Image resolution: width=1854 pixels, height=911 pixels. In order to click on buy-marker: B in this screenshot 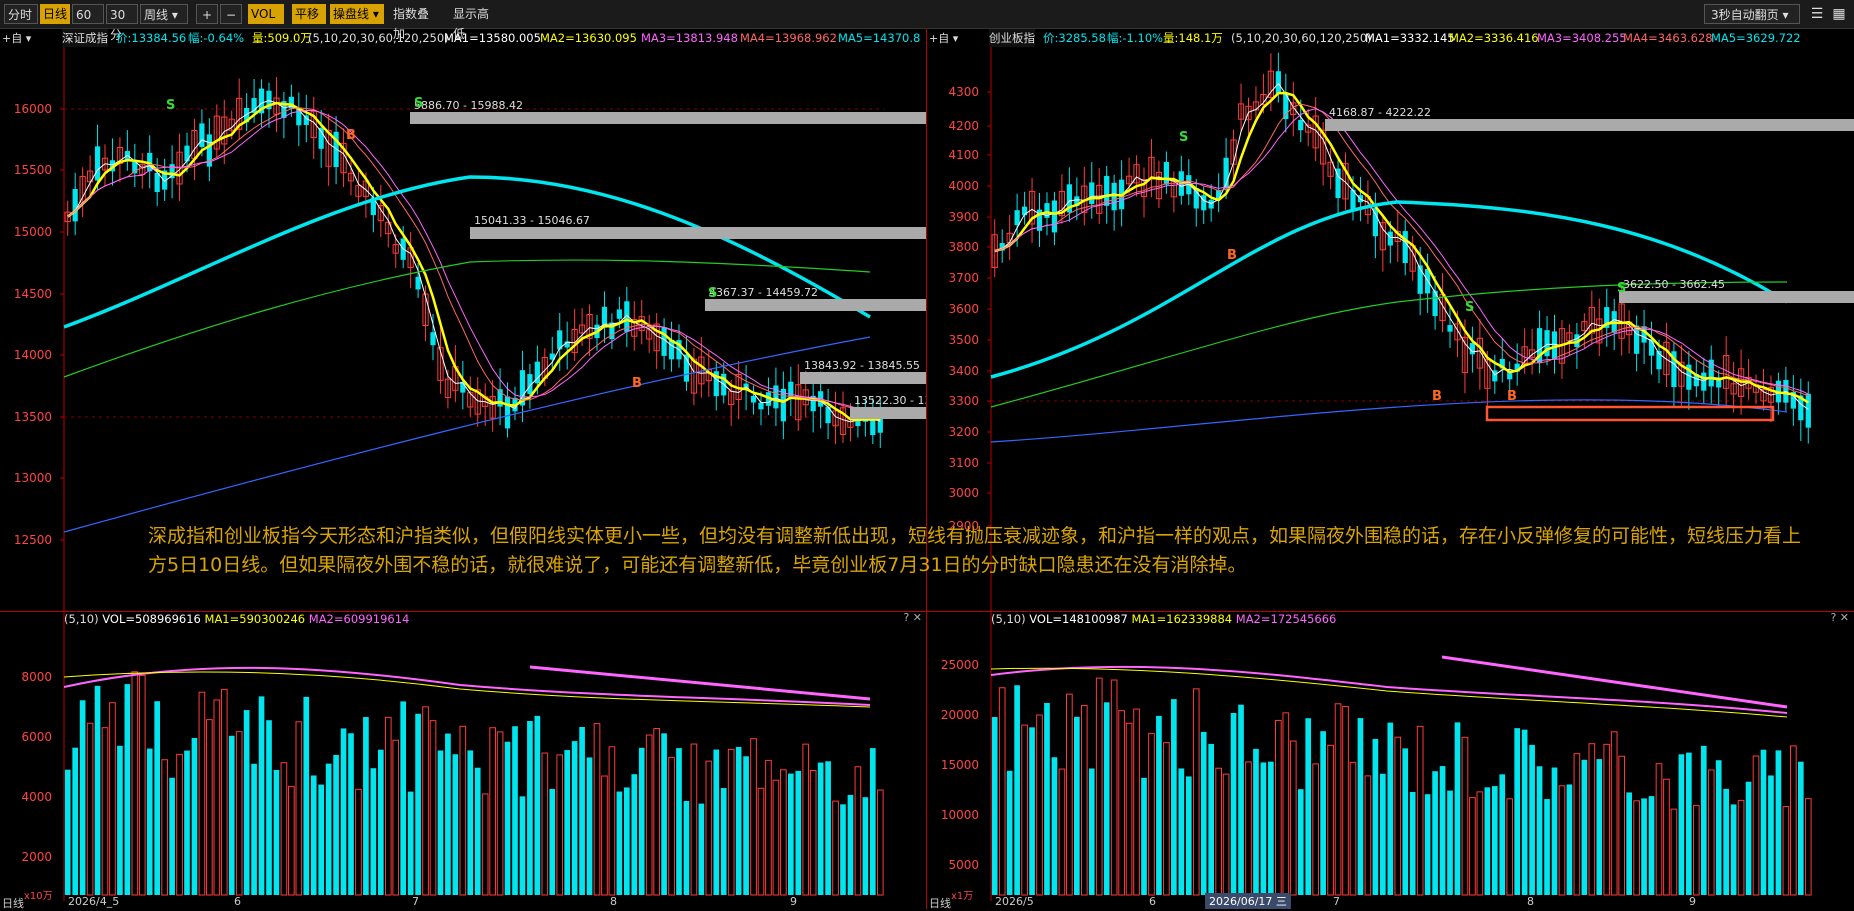, I will do `click(1512, 396)`.